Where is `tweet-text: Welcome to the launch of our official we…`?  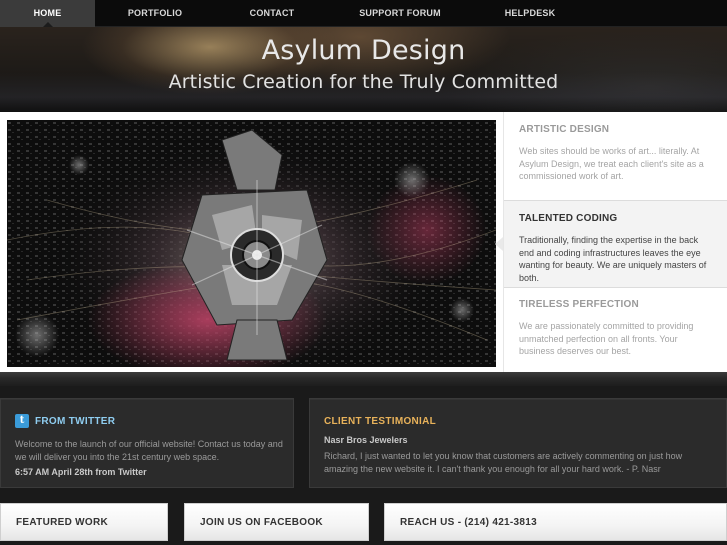 tweet-text: Welcome to the launch of our official we… is located at coordinates (149, 450).